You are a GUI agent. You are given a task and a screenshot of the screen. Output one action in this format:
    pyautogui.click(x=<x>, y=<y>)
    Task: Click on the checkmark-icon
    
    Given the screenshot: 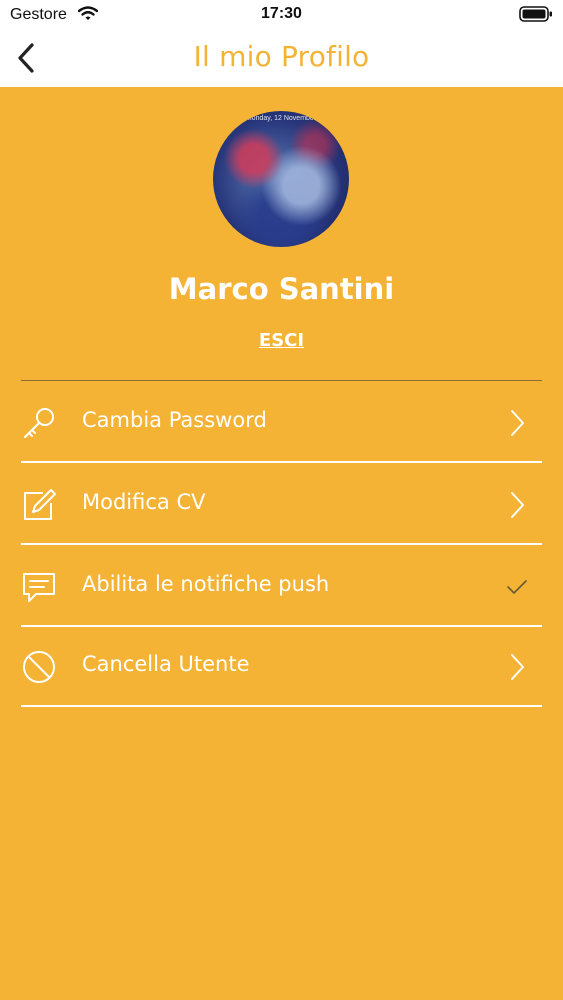 What is the action you would take?
    pyautogui.click(x=517, y=587)
    